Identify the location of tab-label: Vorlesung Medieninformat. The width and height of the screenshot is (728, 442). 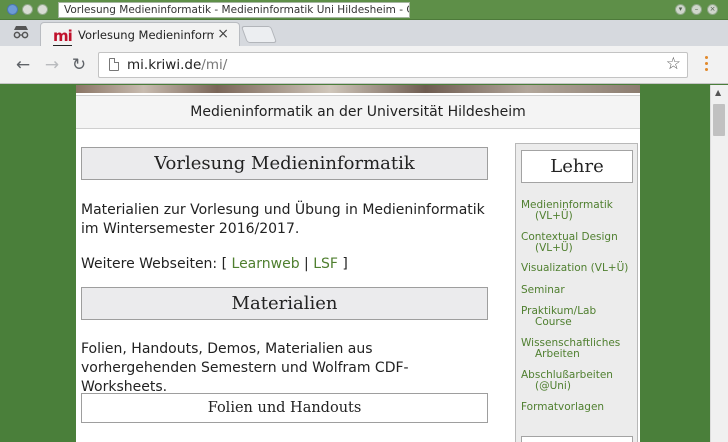
(146, 35).